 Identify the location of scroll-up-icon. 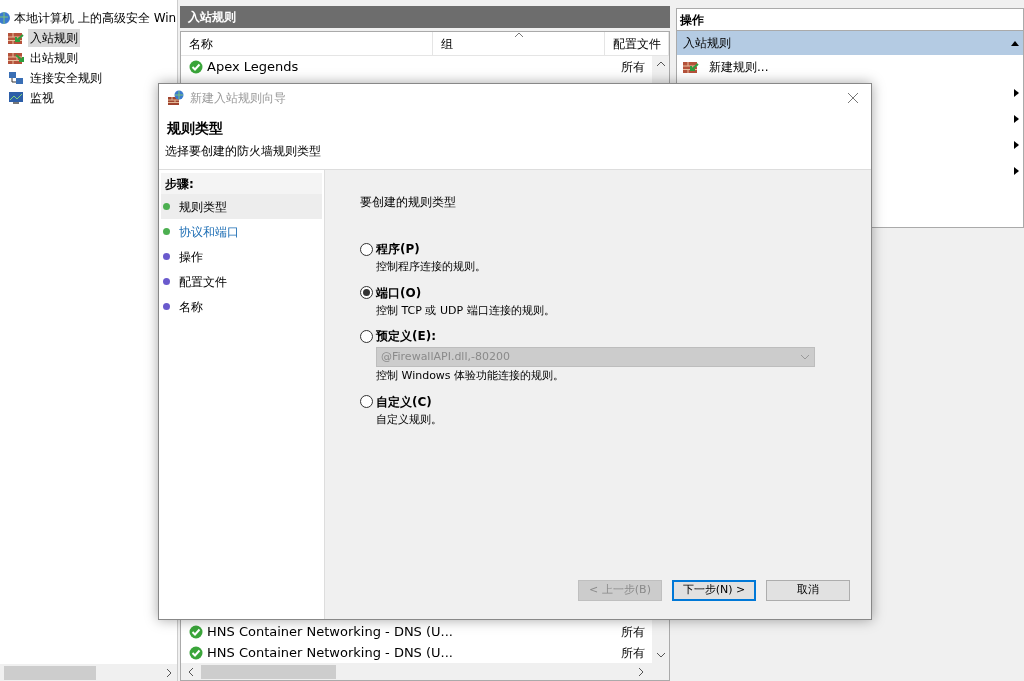
(660, 64).